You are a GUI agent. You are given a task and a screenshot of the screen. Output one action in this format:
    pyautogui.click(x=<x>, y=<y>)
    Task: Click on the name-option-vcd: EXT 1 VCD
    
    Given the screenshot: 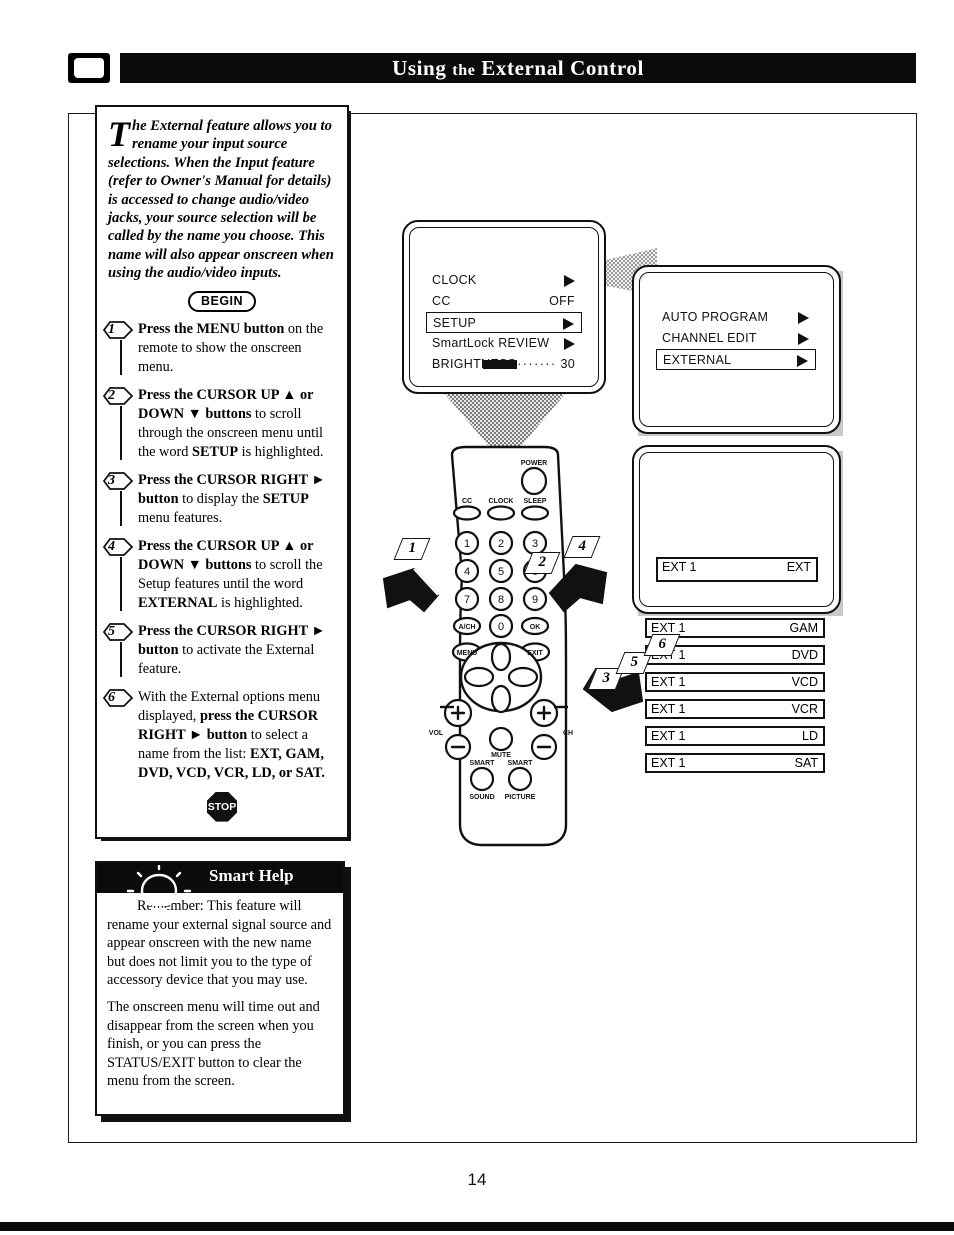 What is the action you would take?
    pyautogui.click(x=736, y=683)
    